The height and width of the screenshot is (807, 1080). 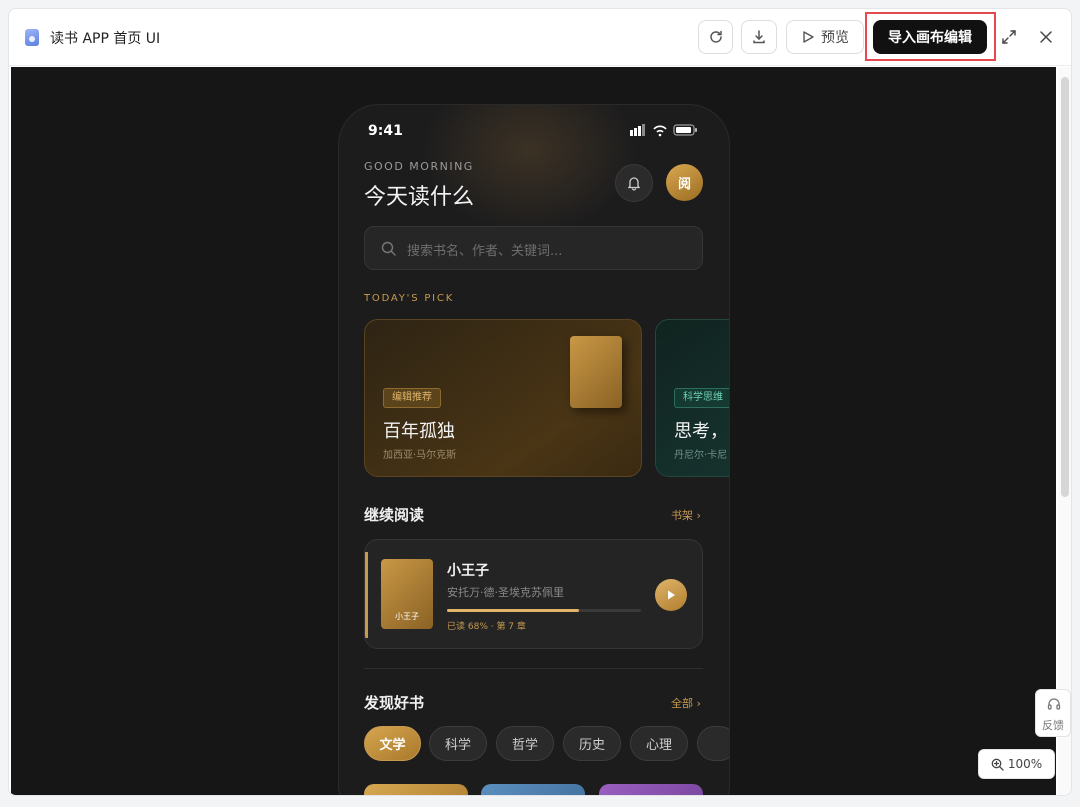 I want to click on pick-tag: 科学思维, so click(x=701, y=398).